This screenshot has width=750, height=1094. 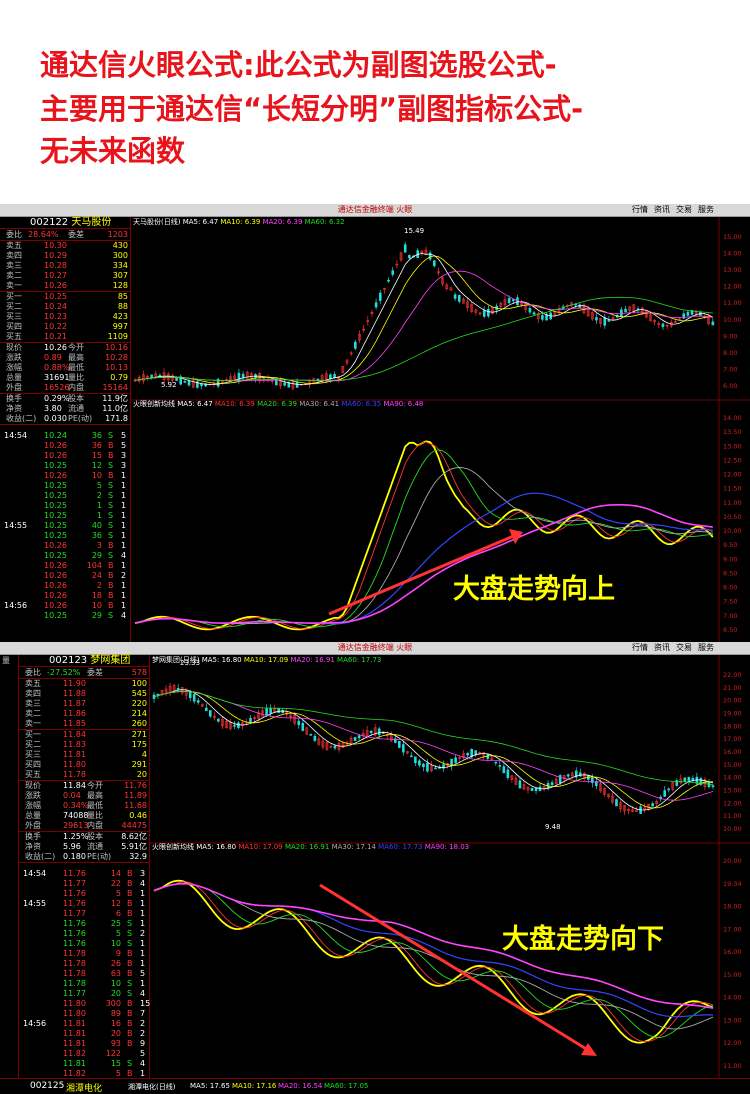 I want to click on sub-axis-tick: 13.50, so click(x=732, y=432).